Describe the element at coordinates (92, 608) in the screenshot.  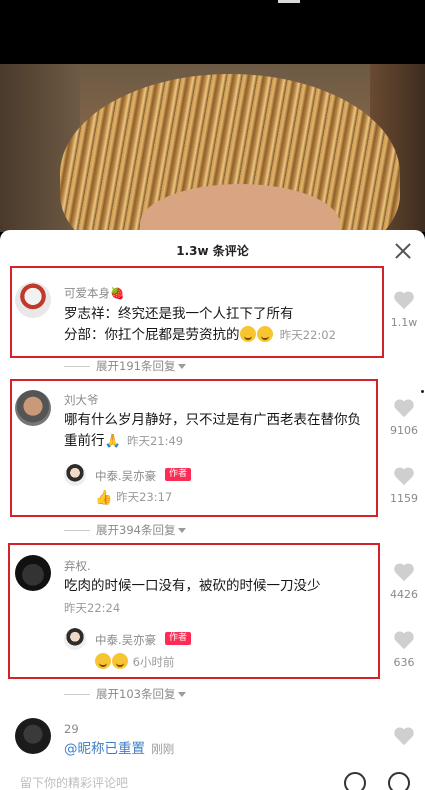
I see `comment-time: 昨天22:24` at that location.